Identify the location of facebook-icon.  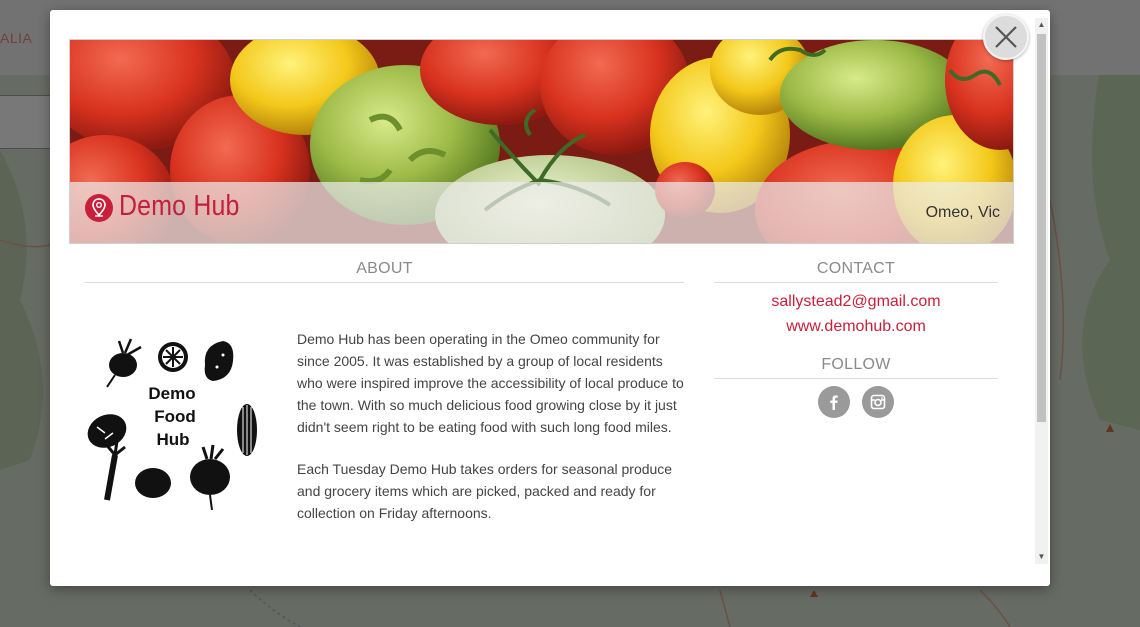
(834, 402).